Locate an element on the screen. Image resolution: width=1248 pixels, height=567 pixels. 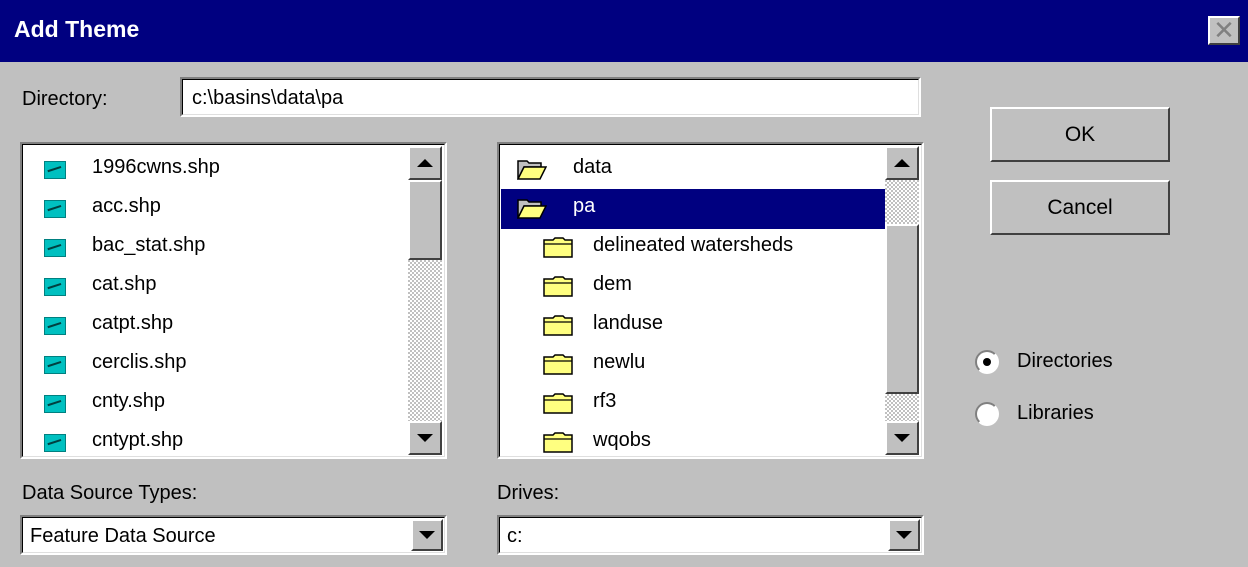
list-item-selected: pa is located at coordinates (693, 209).